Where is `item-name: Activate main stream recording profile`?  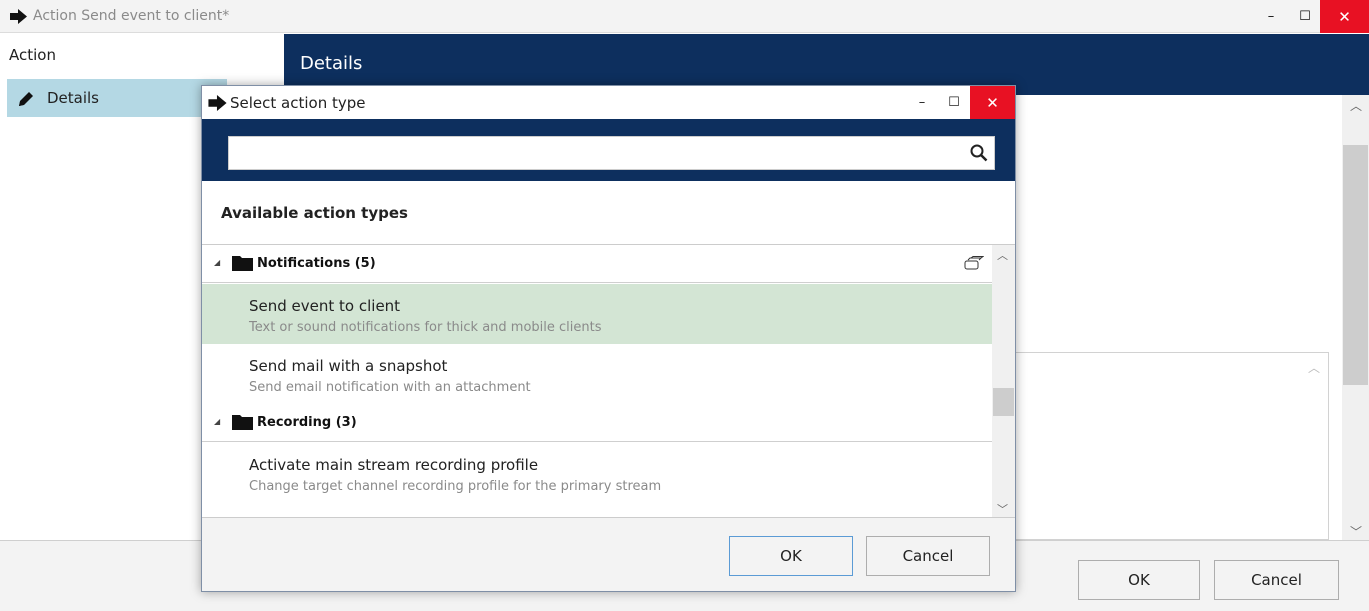 item-name: Activate main stream recording profile is located at coordinates (394, 465).